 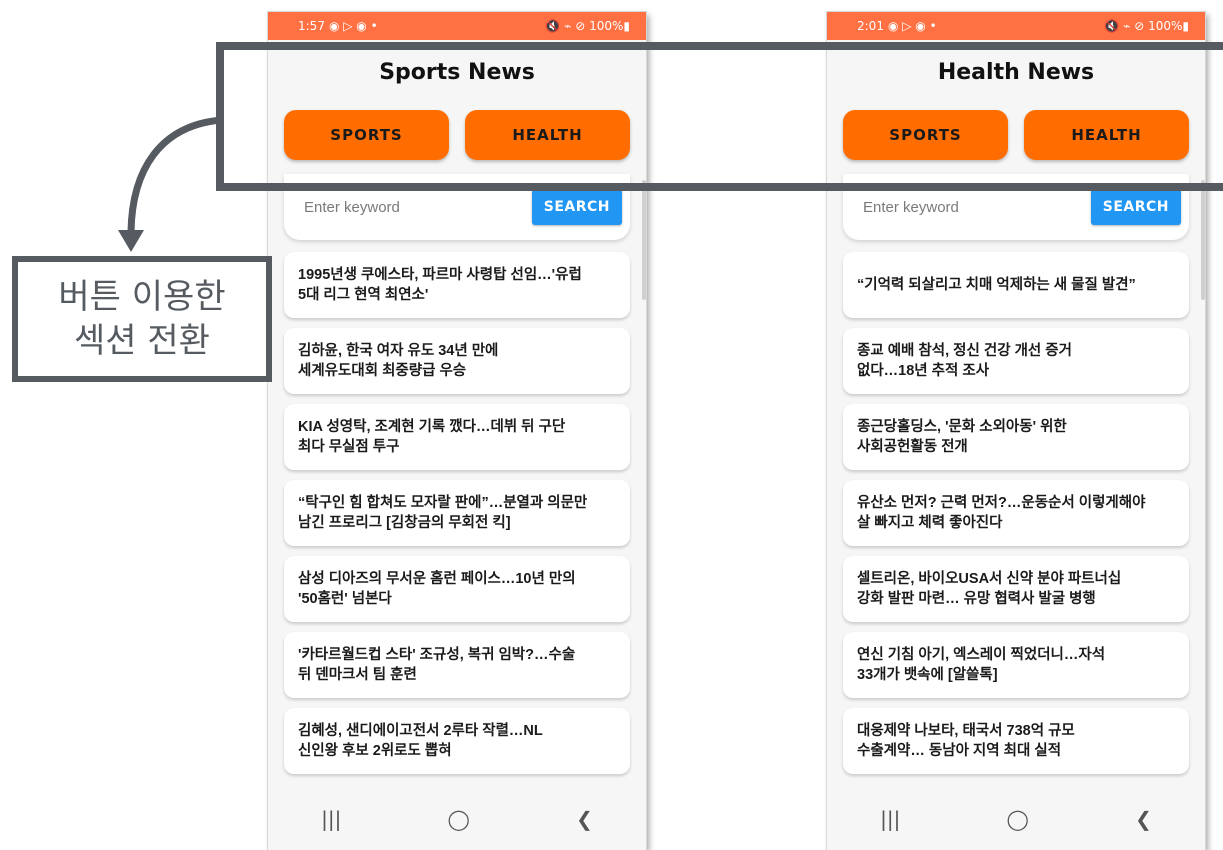 What do you see at coordinates (457, 361) in the screenshot?
I see `article-card: 김하윤, 한국 여자 유도 34년 만에 세계유도대회 최중량급 우승` at bounding box center [457, 361].